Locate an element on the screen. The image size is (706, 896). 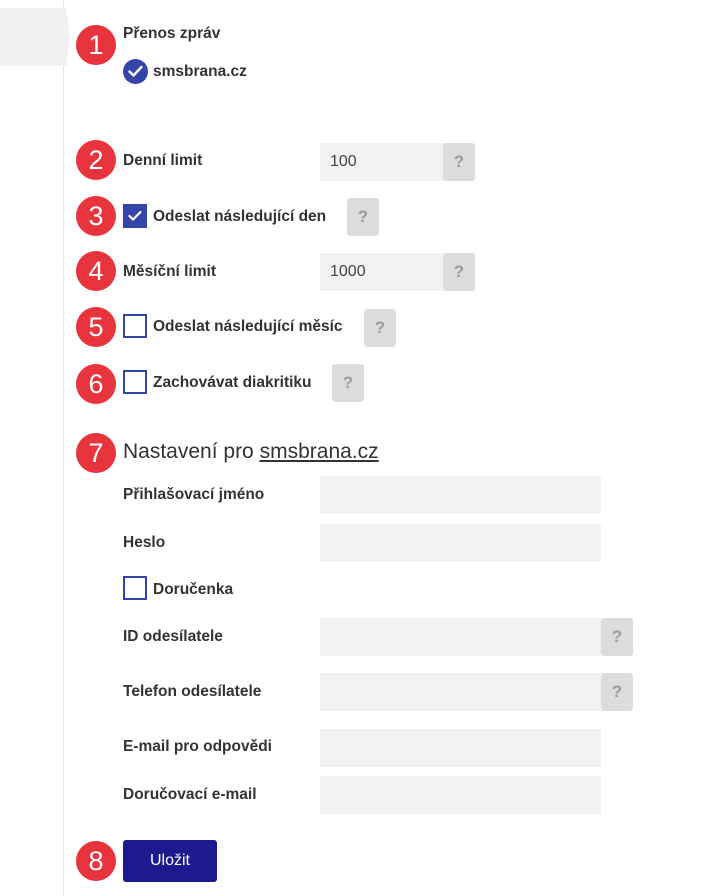
sender-phone-help-button: ? is located at coordinates (617, 692).